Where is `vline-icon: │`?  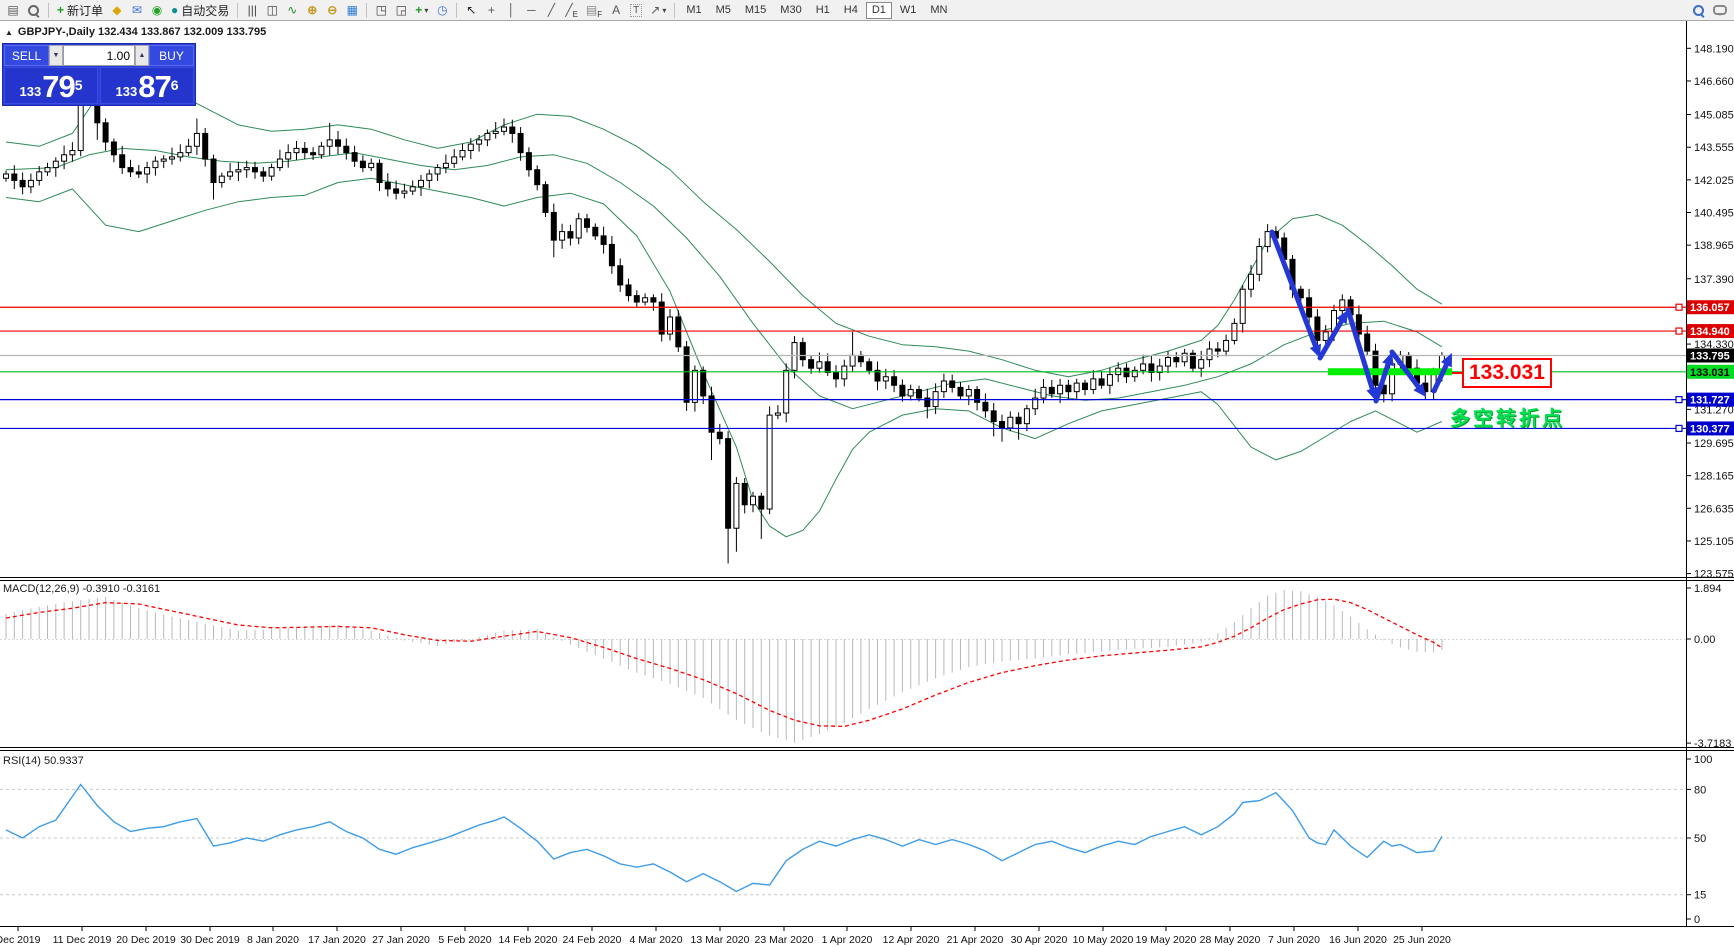 vline-icon: │ is located at coordinates (511, 10).